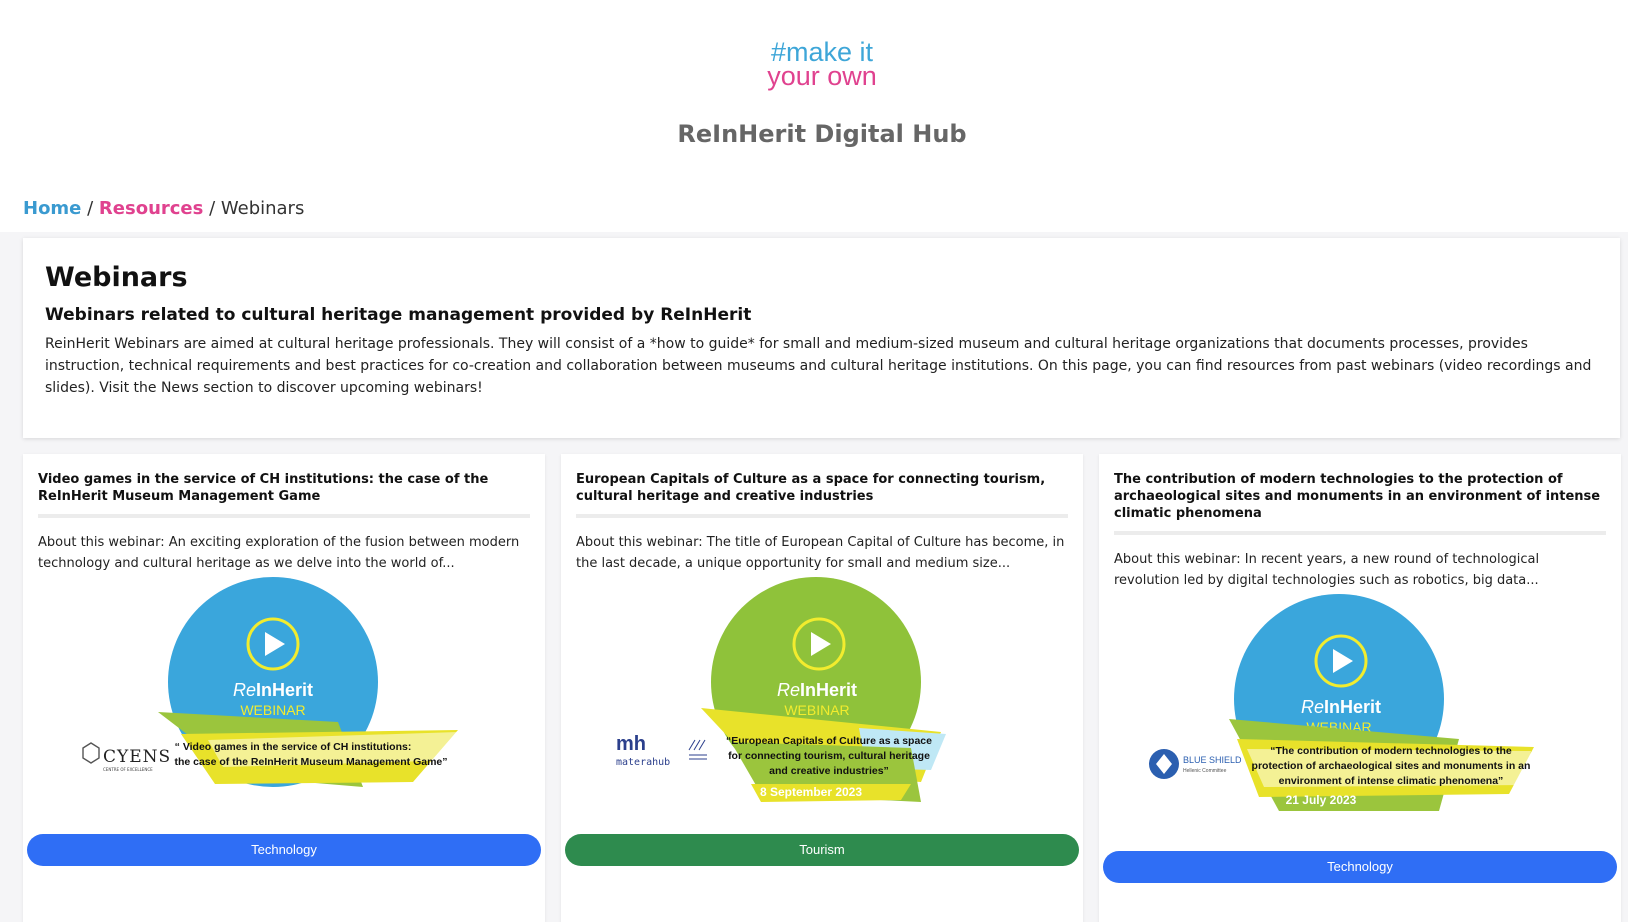  I want to click on category-tag-tourism: Tourism, so click(822, 850).